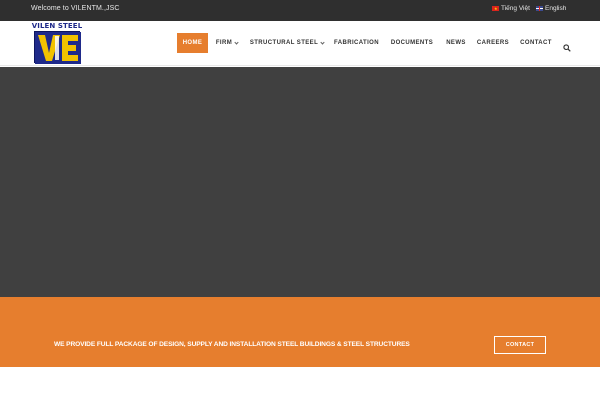 This screenshot has width=600, height=400. What do you see at coordinates (300, 383) in the screenshot?
I see `content-section` at bounding box center [300, 383].